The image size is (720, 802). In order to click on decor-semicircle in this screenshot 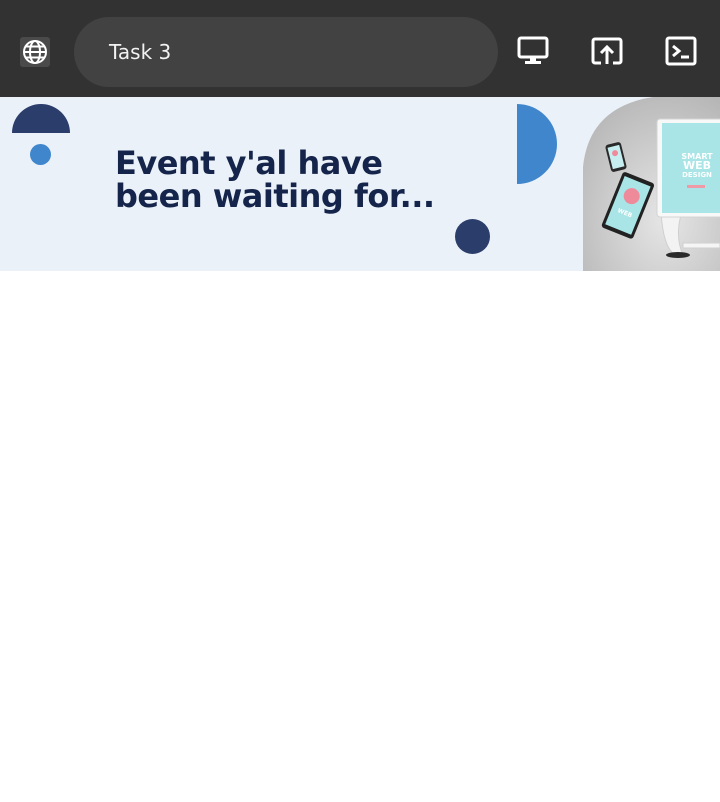, I will do `click(41, 118)`.